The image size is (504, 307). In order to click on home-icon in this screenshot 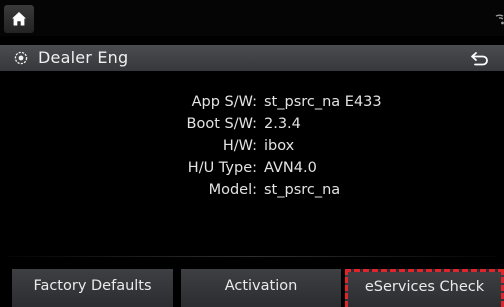, I will do `click(19, 19)`.